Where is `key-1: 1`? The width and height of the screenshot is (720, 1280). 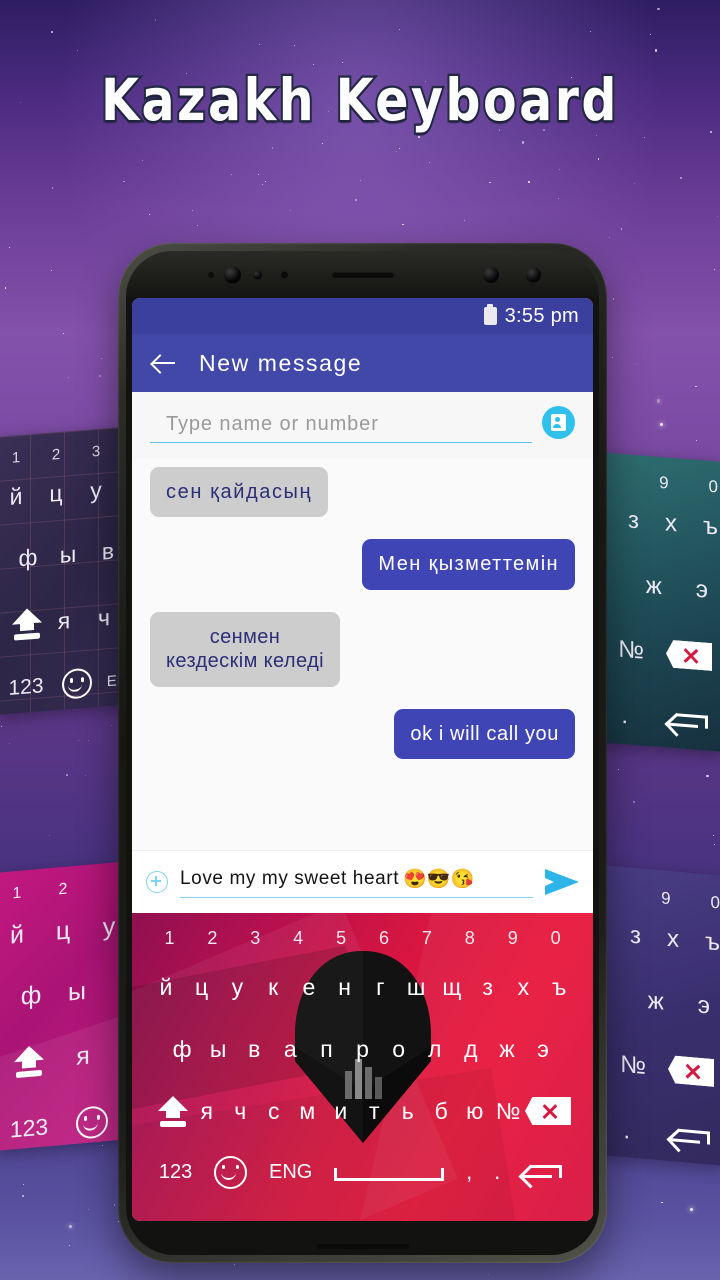 key-1: 1 is located at coordinates (169, 938).